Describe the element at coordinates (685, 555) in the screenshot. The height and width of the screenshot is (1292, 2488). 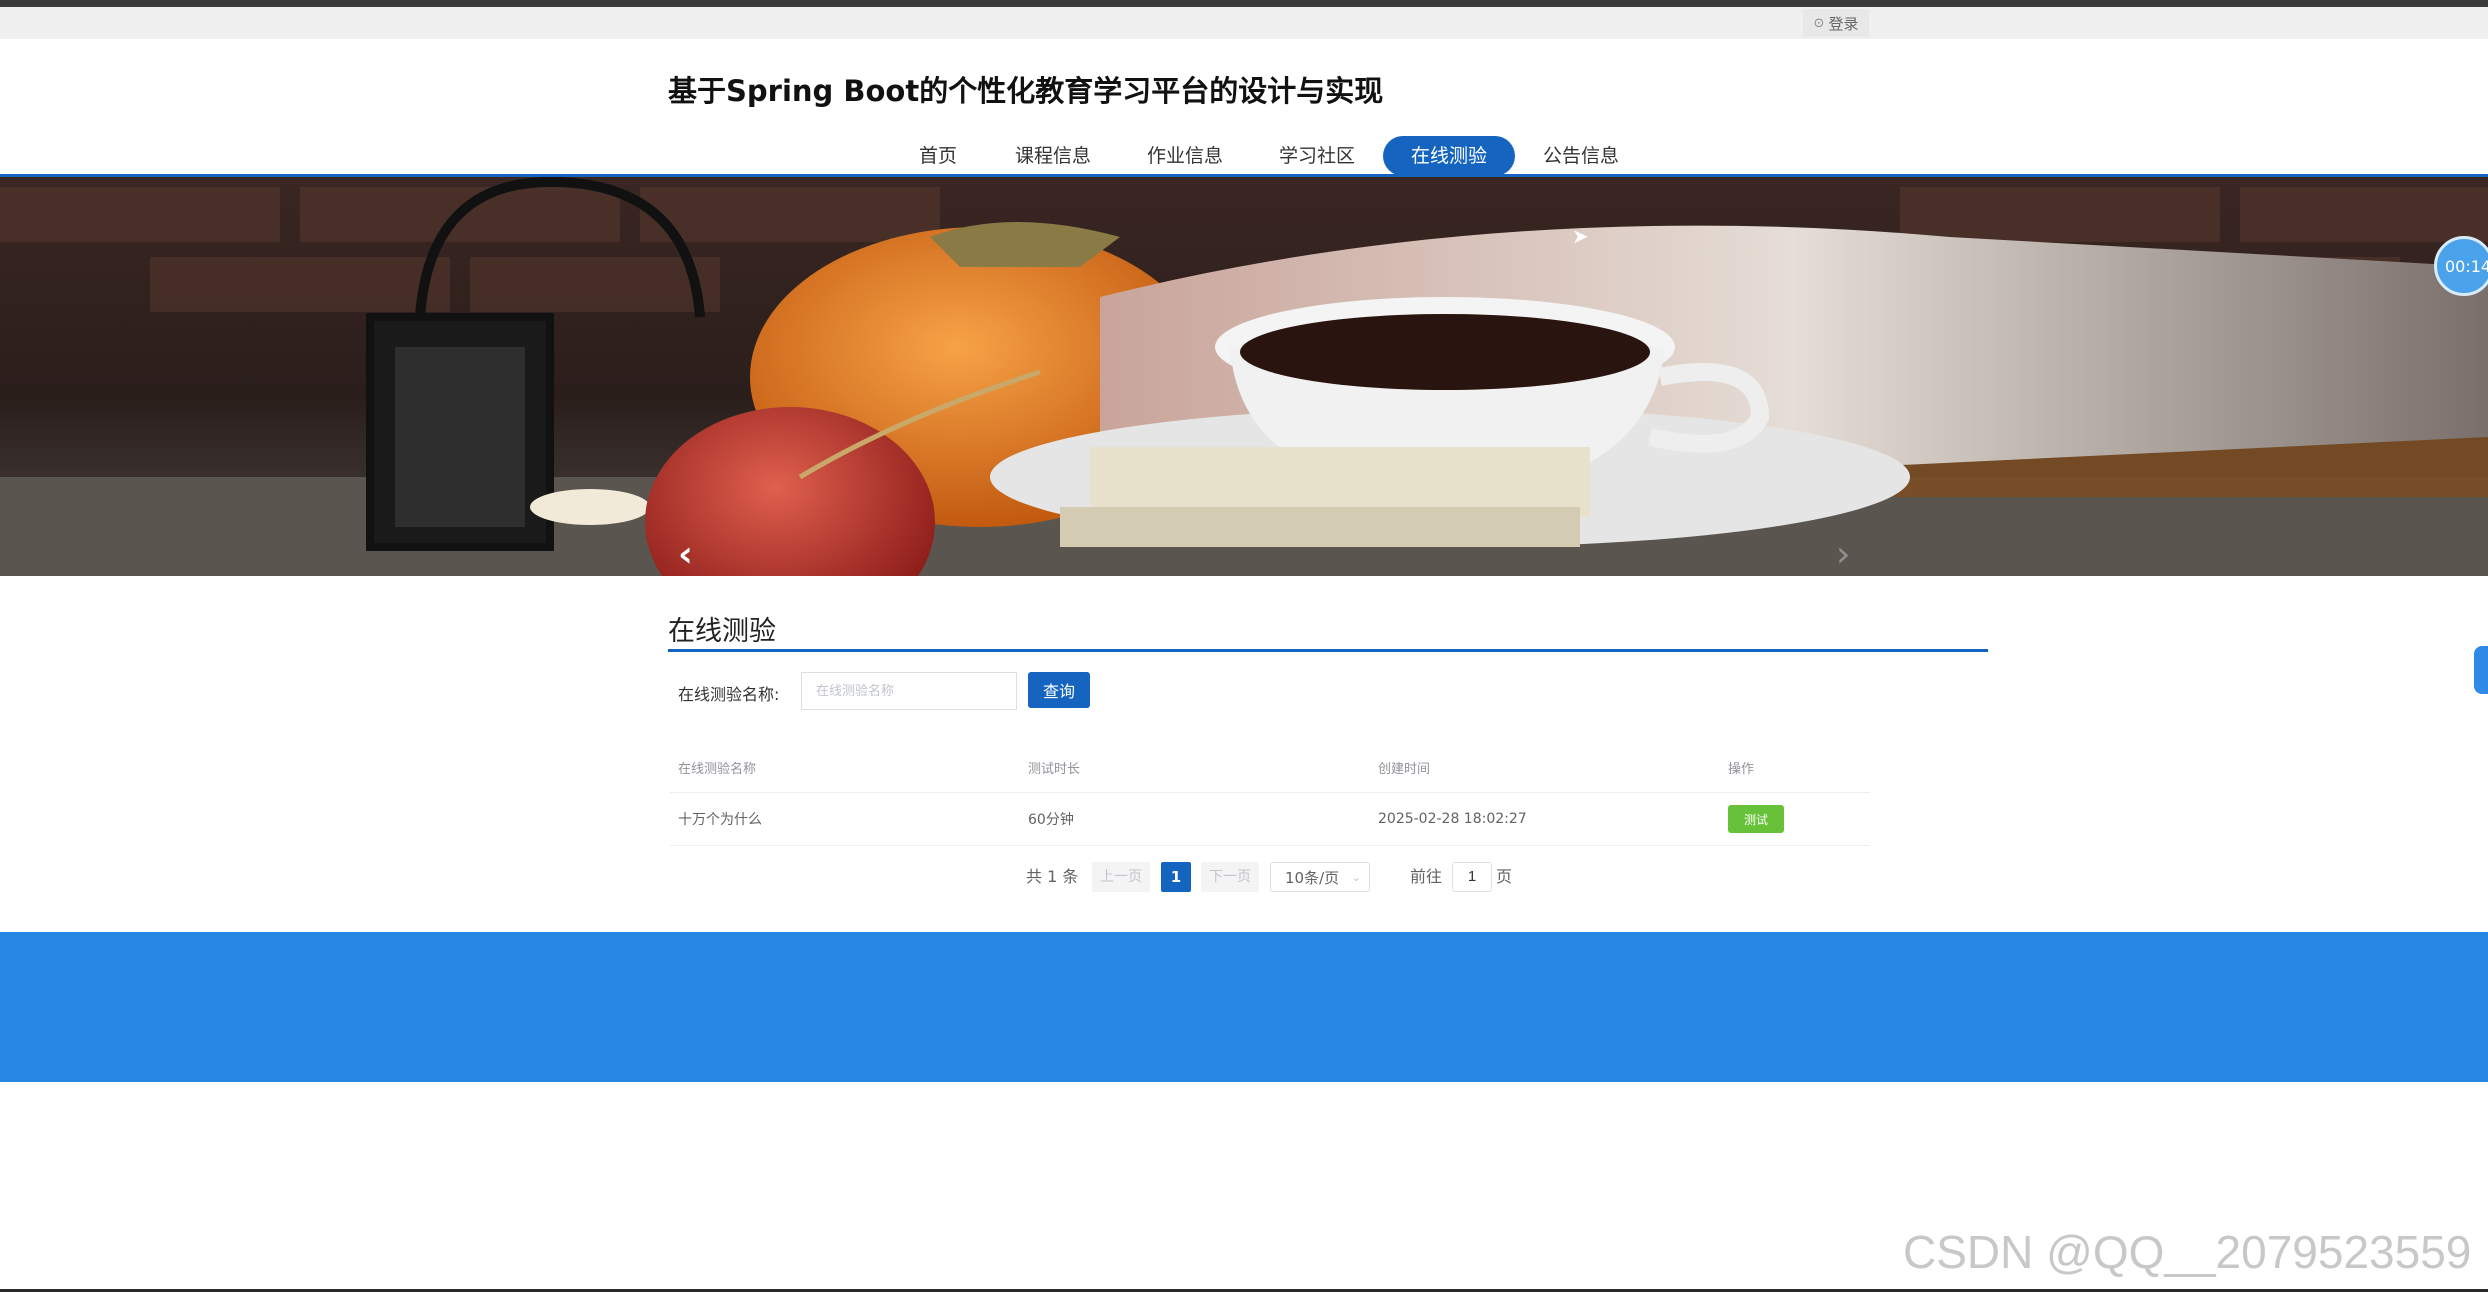
I see `carousel-prev-icon: ‹` at that location.